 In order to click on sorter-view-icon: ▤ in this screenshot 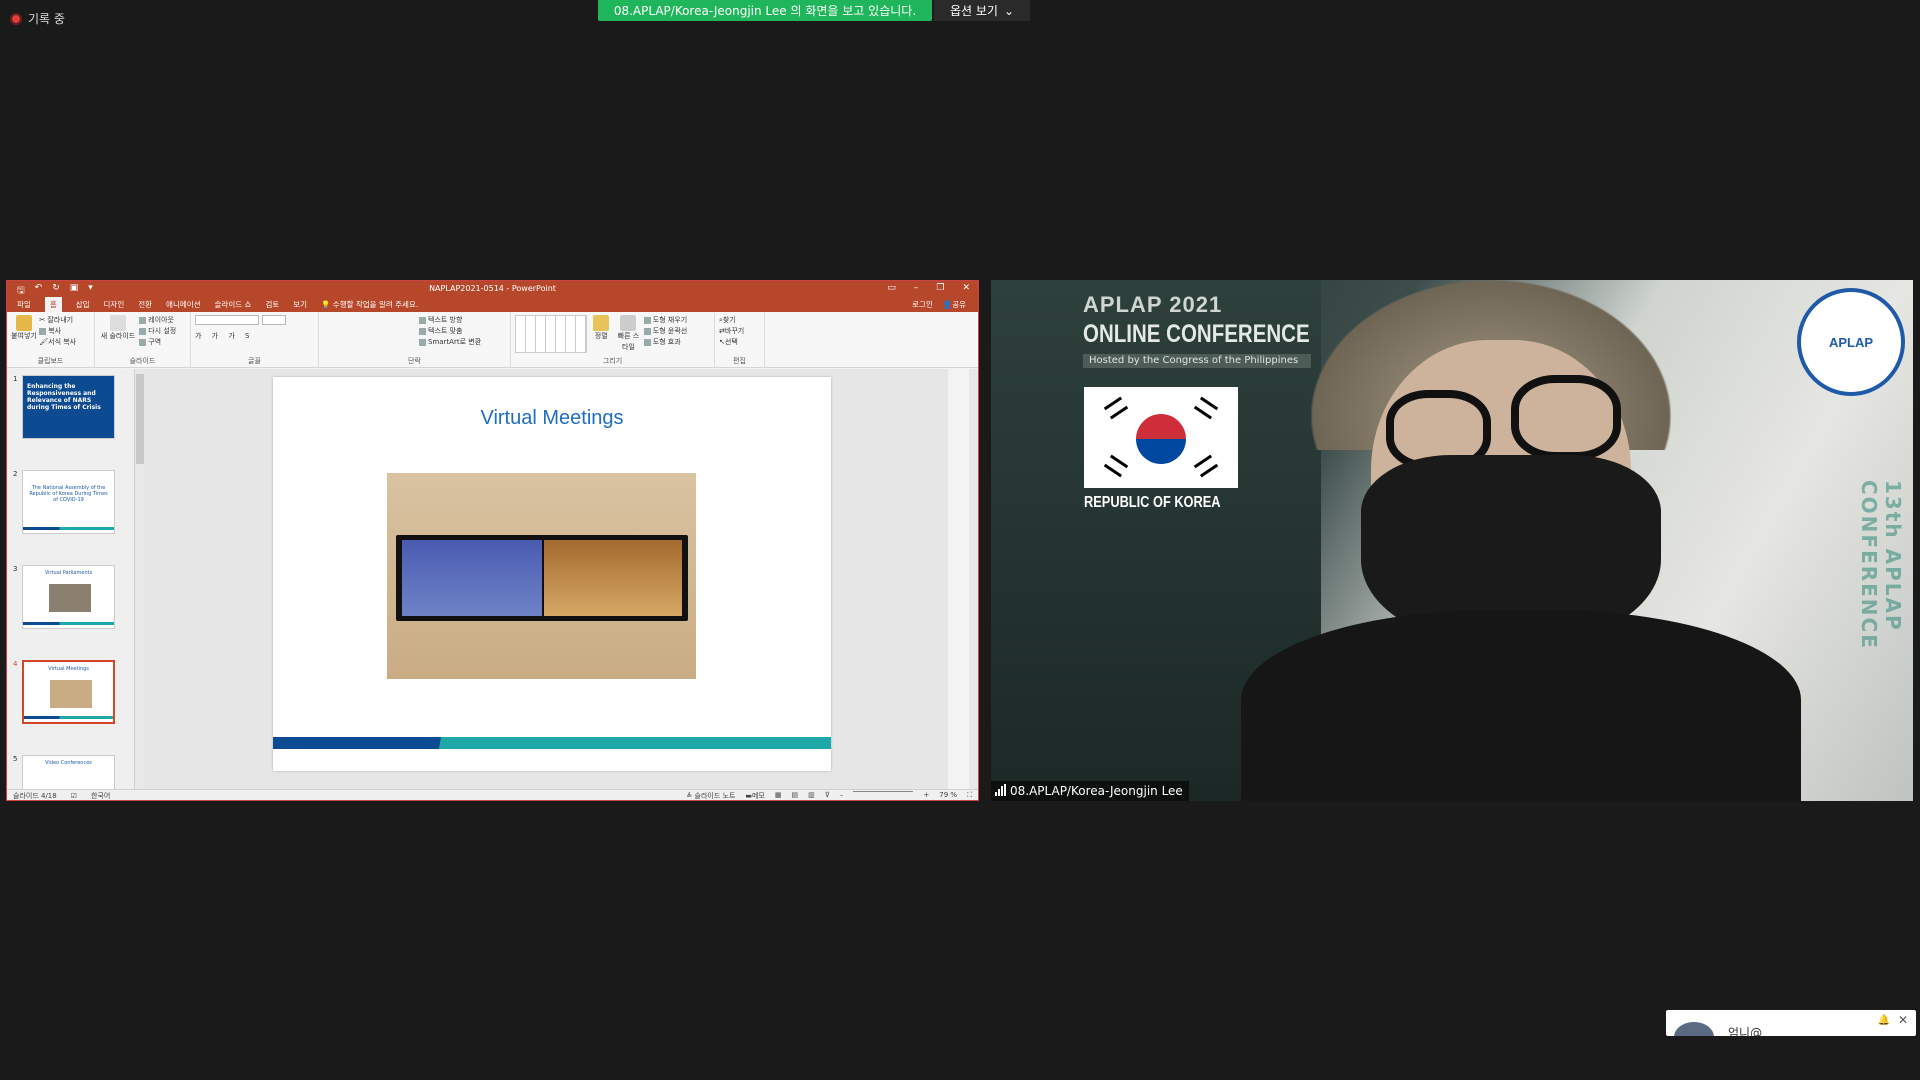, I will do `click(795, 795)`.